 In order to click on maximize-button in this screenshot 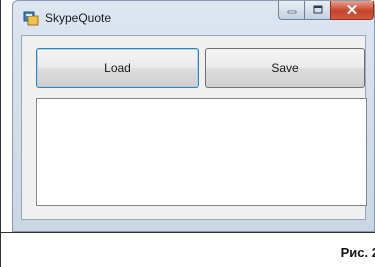, I will do `click(317, 10)`.